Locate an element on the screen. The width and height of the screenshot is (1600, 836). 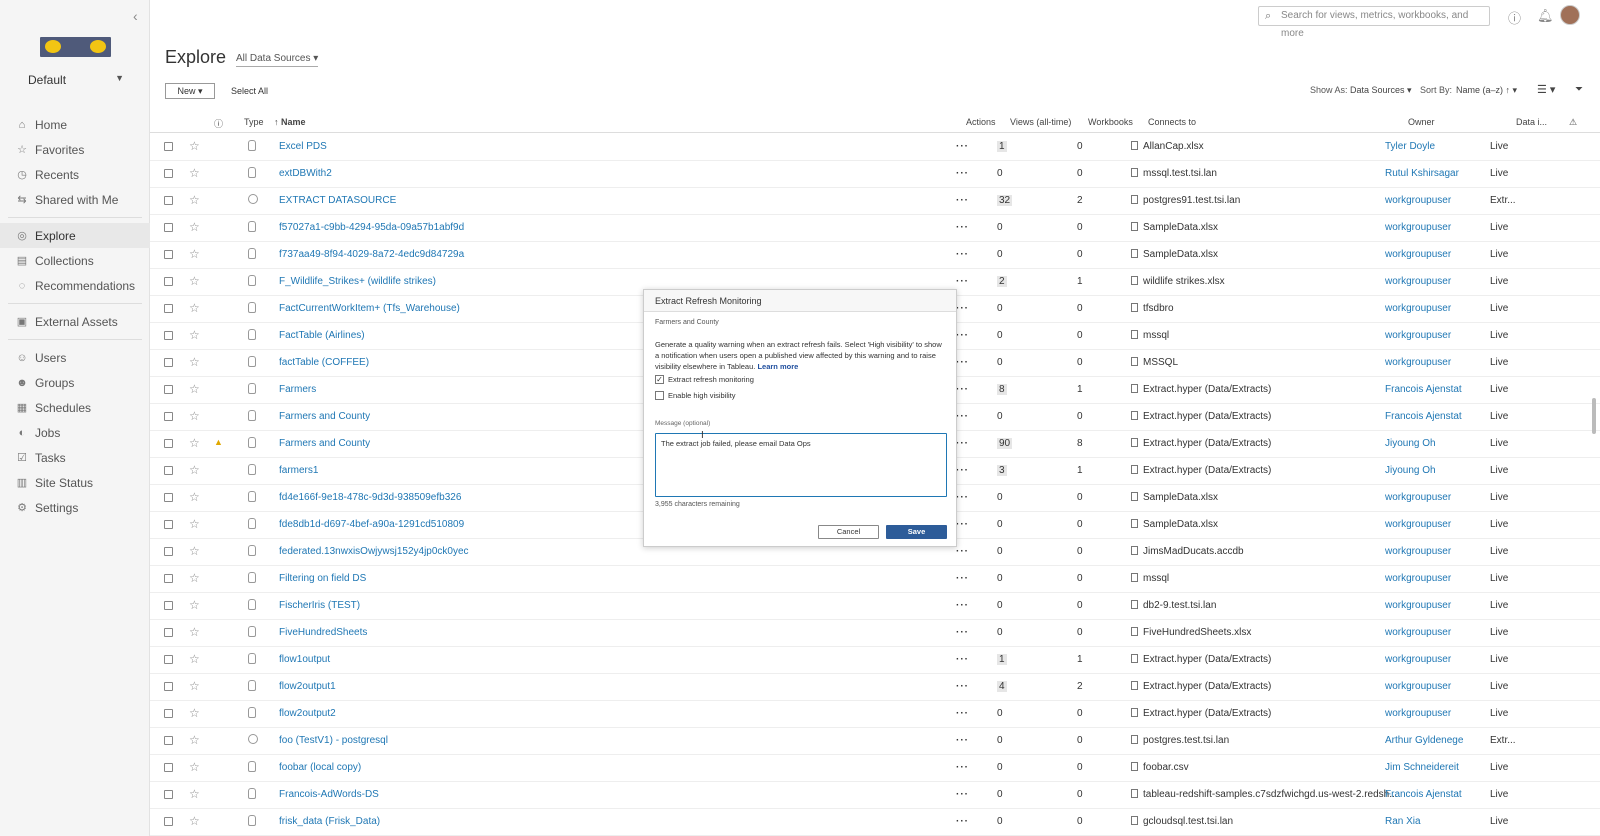
learn-more-link: Learn more is located at coordinates (777, 366).